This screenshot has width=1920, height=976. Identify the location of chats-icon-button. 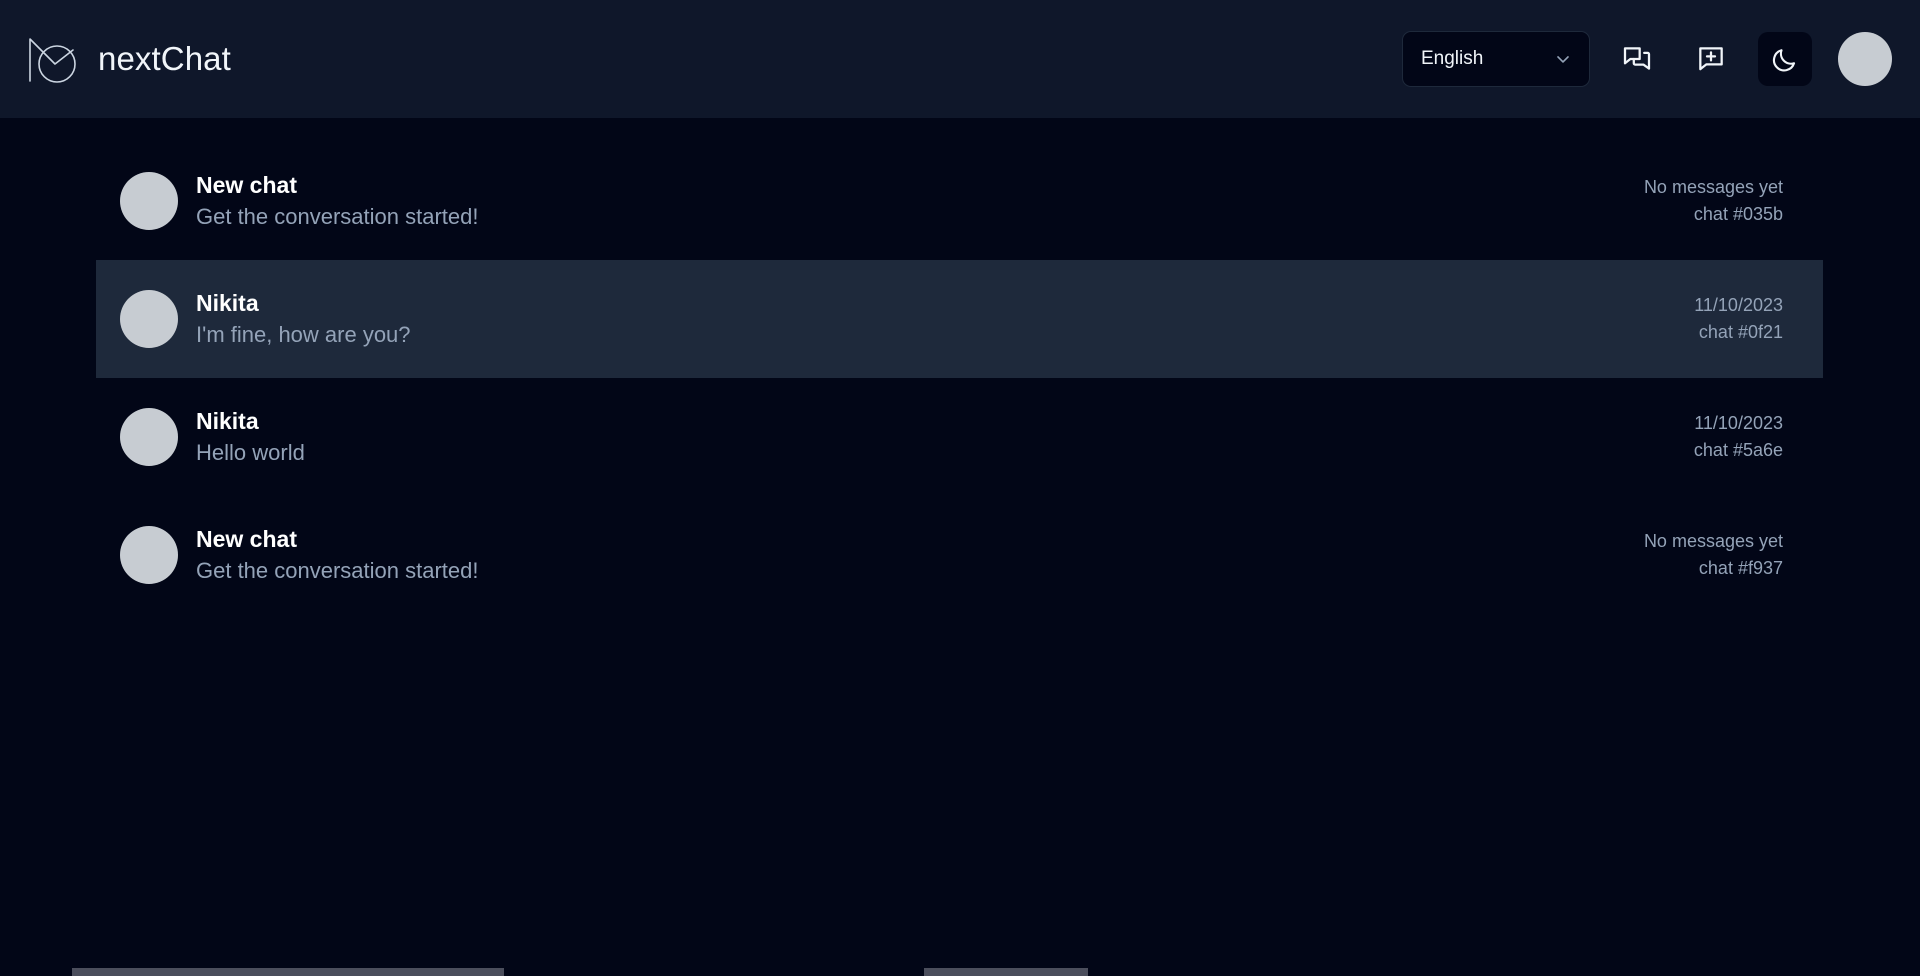
(1637, 59).